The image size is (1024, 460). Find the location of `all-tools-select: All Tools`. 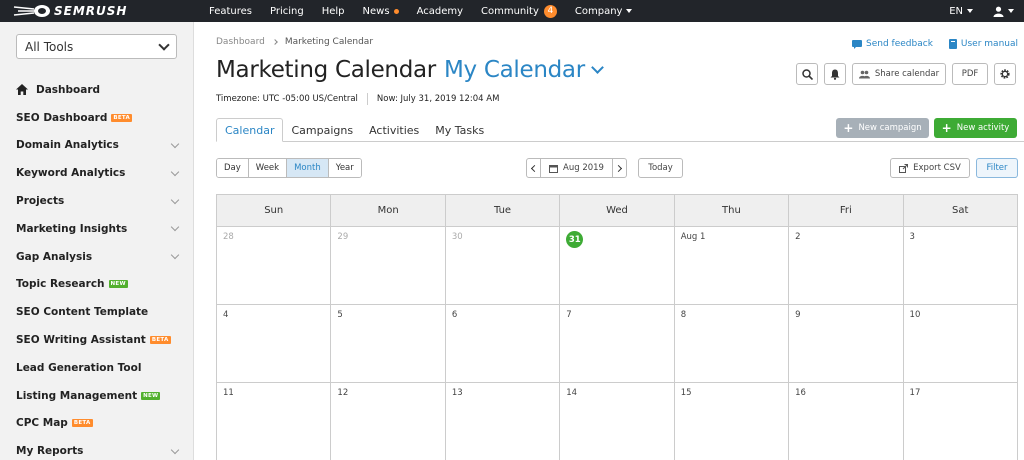

all-tools-select: All Tools is located at coordinates (96, 46).